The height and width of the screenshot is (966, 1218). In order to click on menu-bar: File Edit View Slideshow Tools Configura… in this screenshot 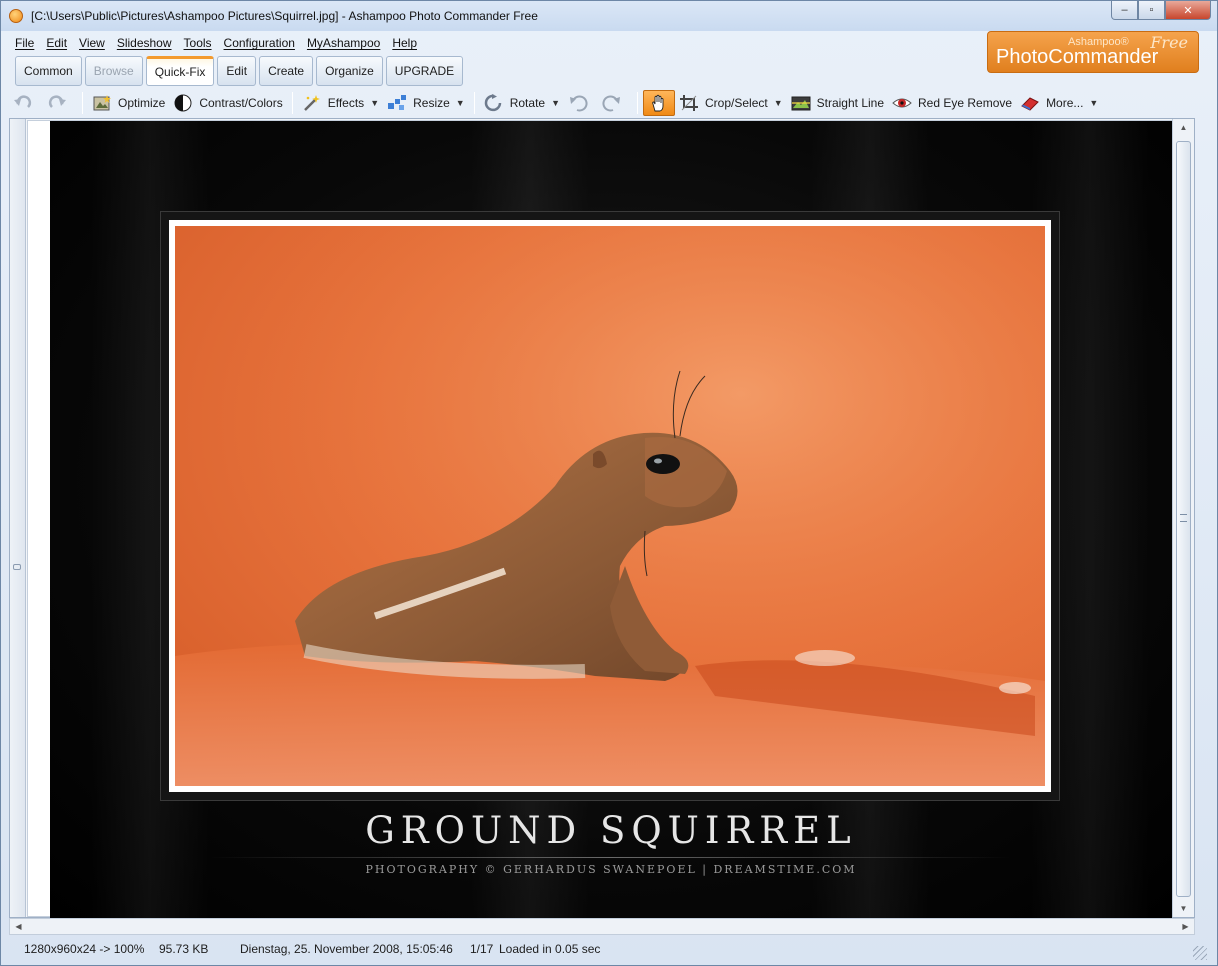, I will do `click(216, 43)`.